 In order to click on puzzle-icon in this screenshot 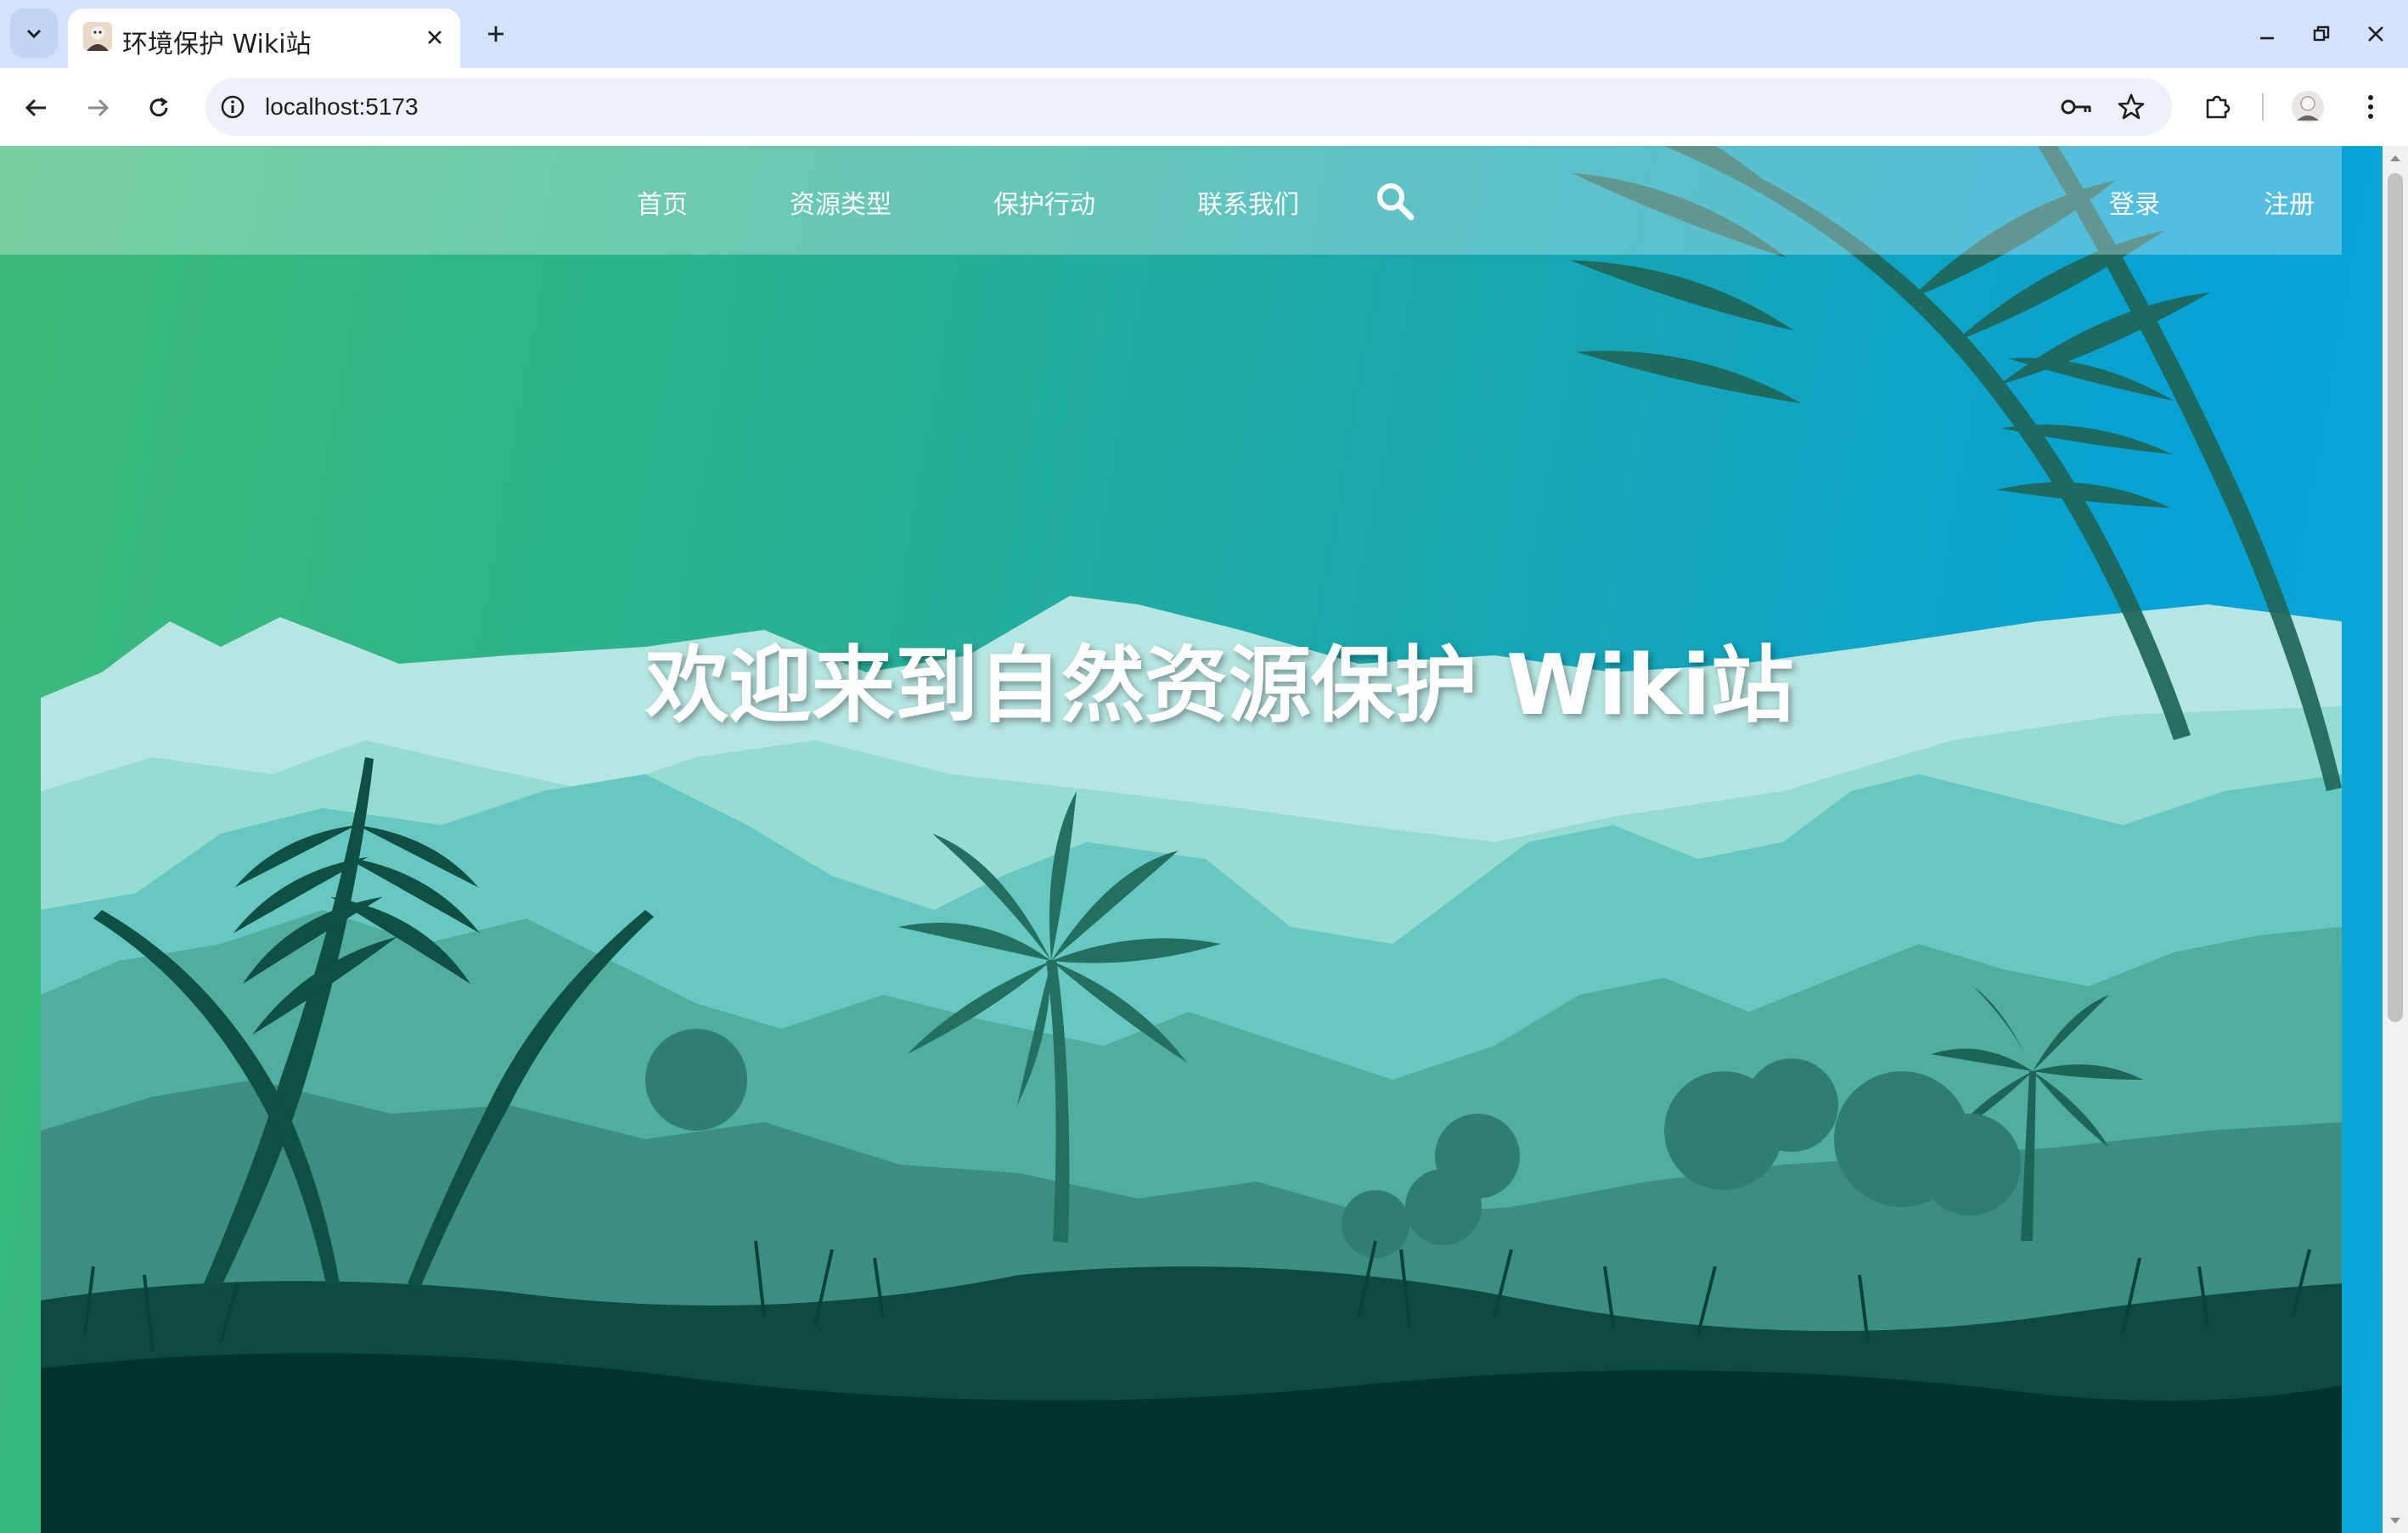, I will do `click(2218, 107)`.